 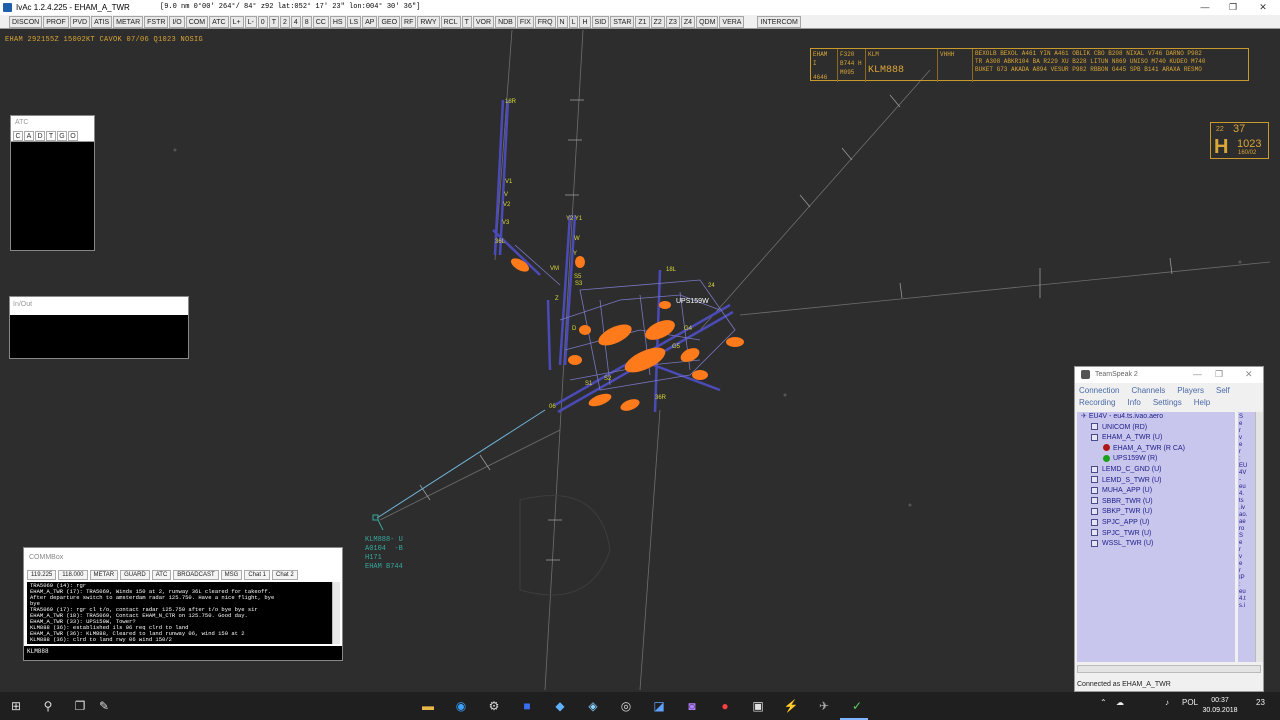 What do you see at coordinates (1156, 459) in the screenshot?
I see `user-row: UPS159W (R)` at bounding box center [1156, 459].